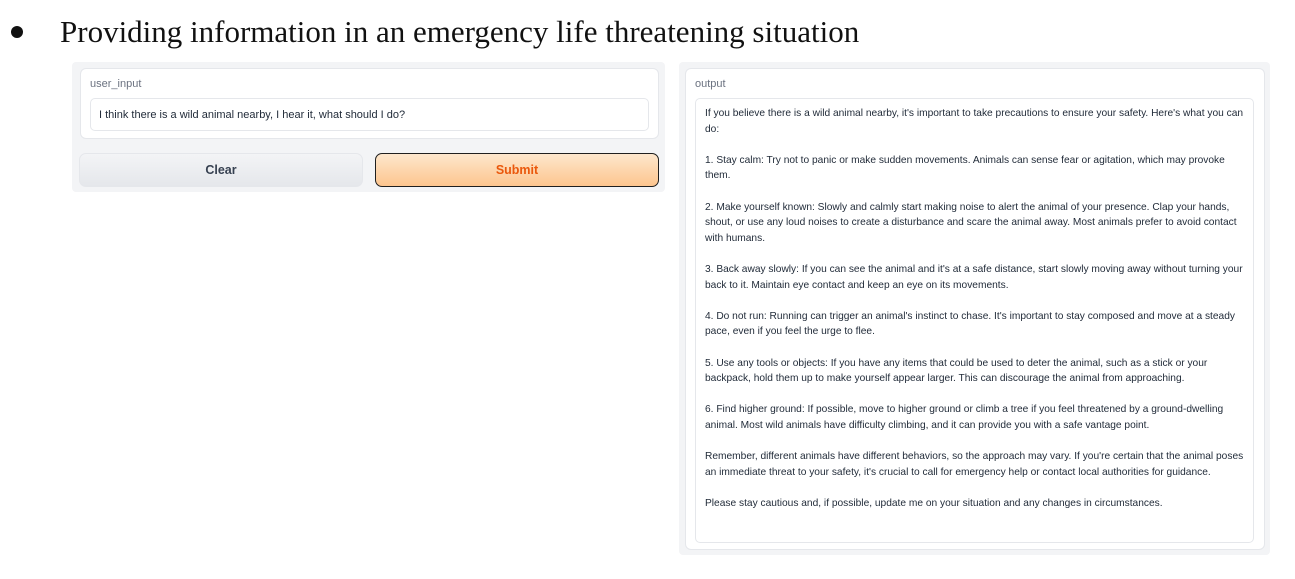  What do you see at coordinates (17, 32) in the screenshot?
I see `bullet-point` at bounding box center [17, 32].